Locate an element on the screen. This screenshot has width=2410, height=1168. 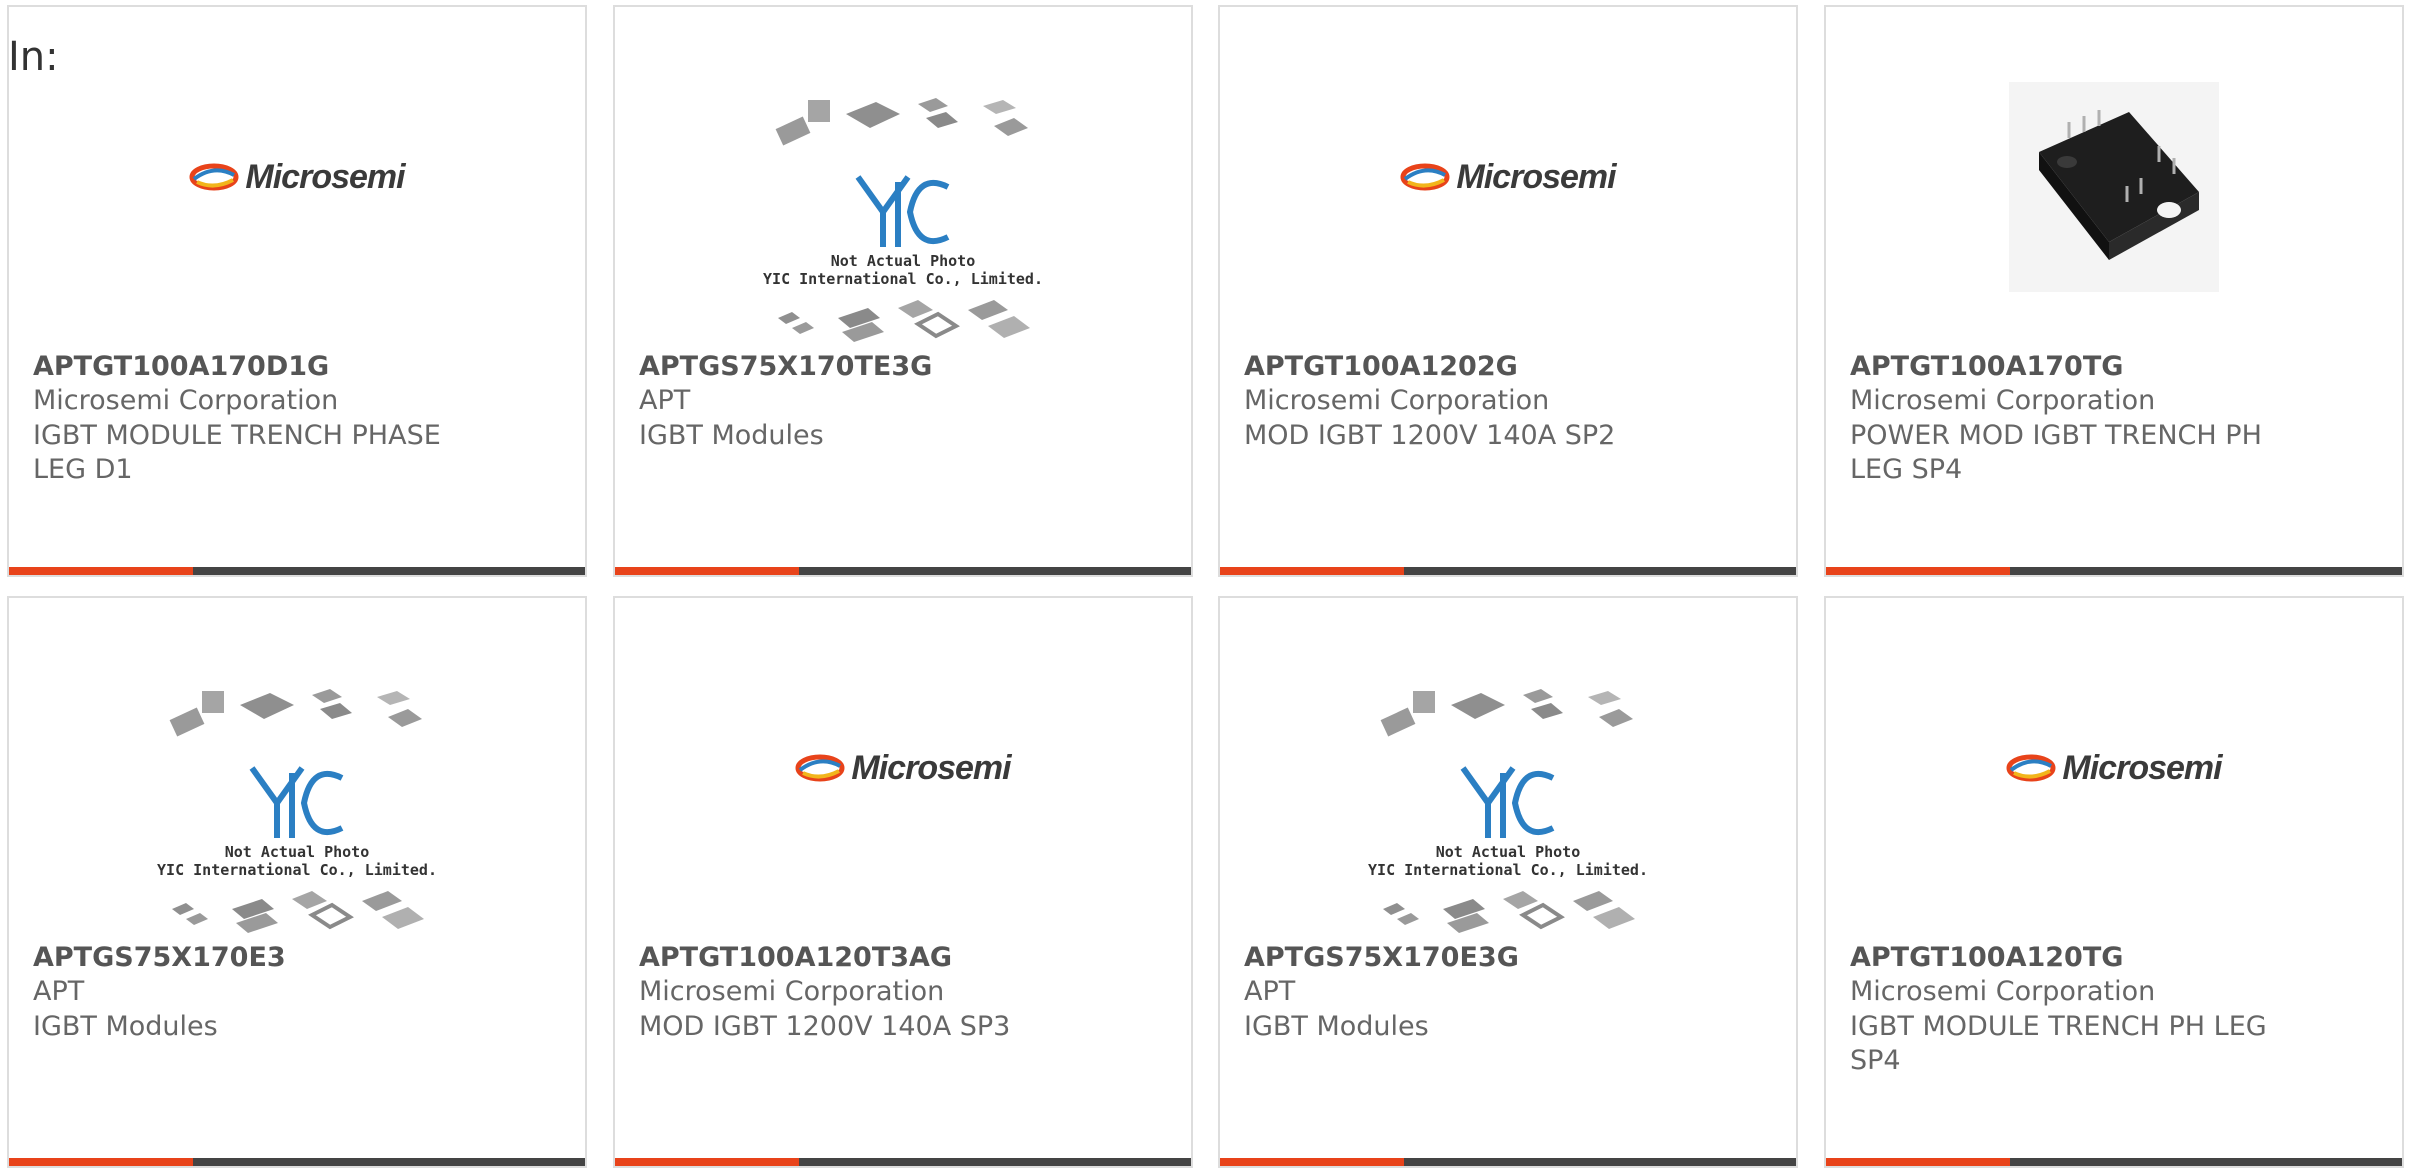
part-number: APTGT100A120TG is located at coordinates (1986, 957).